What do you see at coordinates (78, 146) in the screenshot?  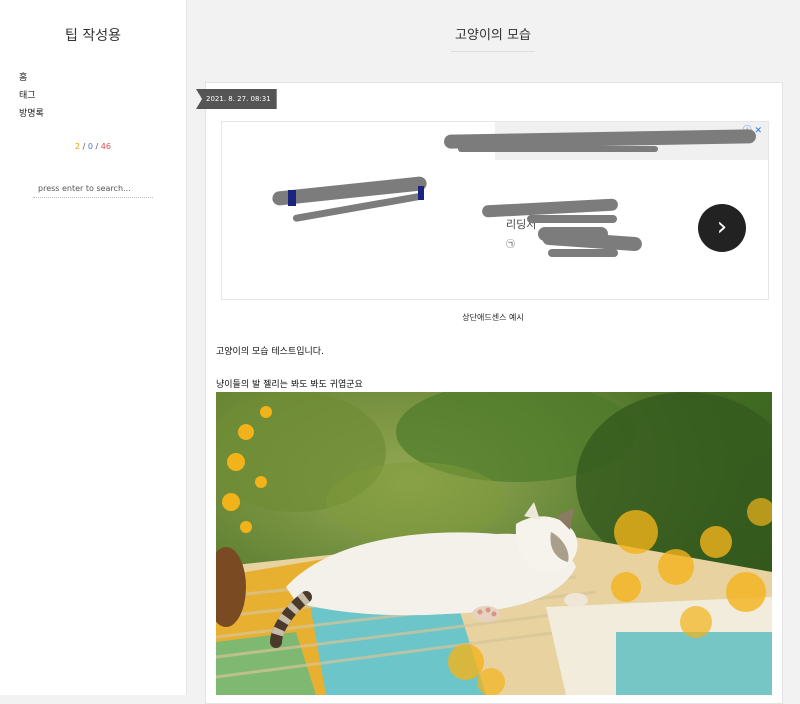 I see `counter-today: 2` at bounding box center [78, 146].